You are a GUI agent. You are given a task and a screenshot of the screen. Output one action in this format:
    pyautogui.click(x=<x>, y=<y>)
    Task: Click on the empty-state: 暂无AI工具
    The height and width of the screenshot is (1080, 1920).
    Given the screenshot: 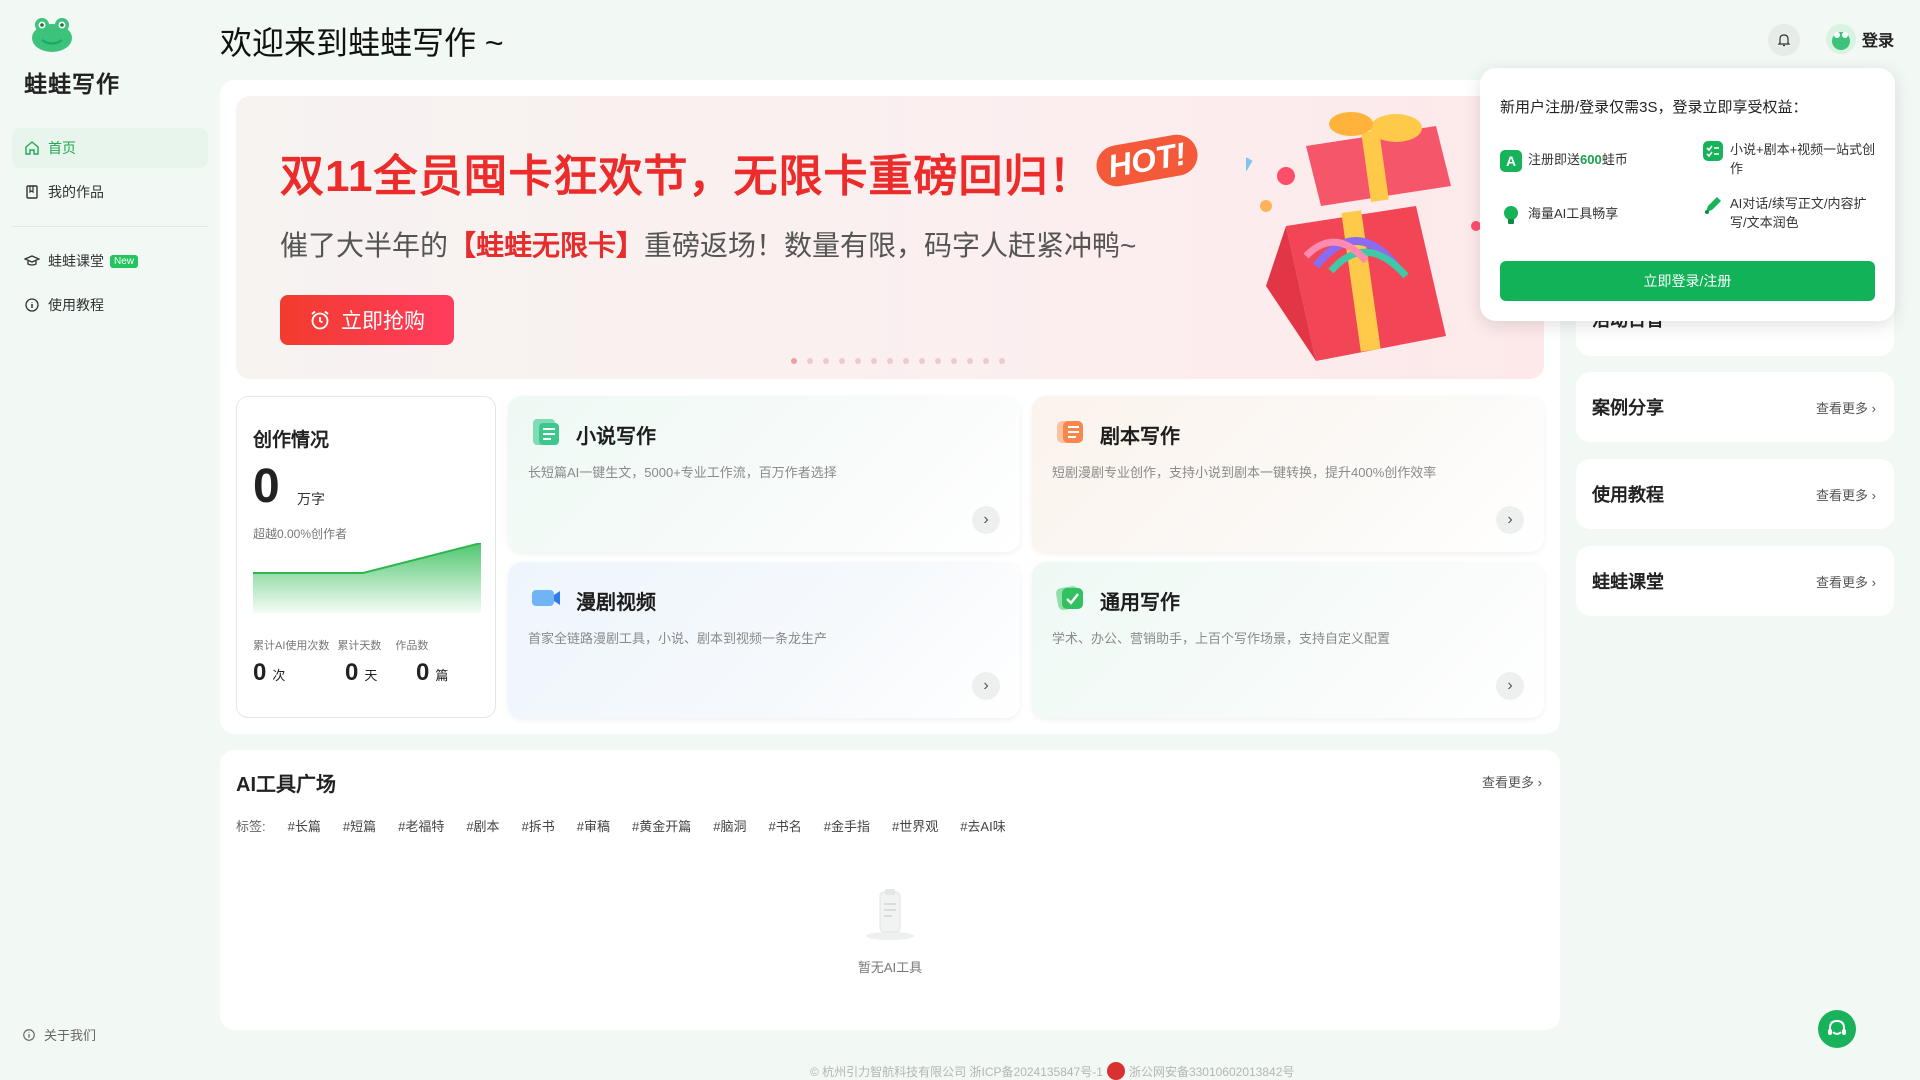 What is the action you would take?
    pyautogui.click(x=890, y=931)
    